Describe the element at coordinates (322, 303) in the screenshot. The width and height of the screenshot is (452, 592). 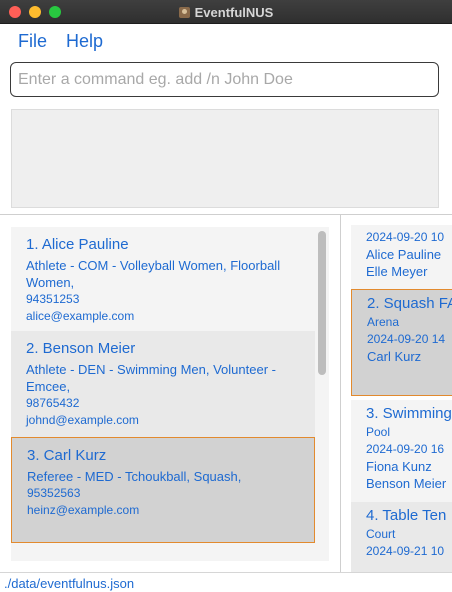
I see `scrollbar-thumb` at that location.